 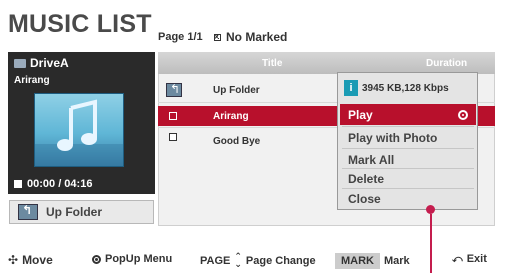 I want to click on album-art, so click(x=79, y=130).